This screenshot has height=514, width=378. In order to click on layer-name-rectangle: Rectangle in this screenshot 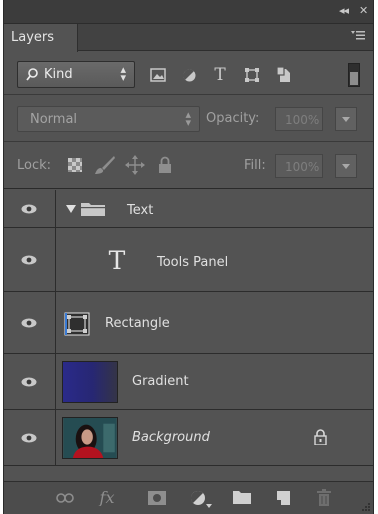, I will do `click(137, 323)`.